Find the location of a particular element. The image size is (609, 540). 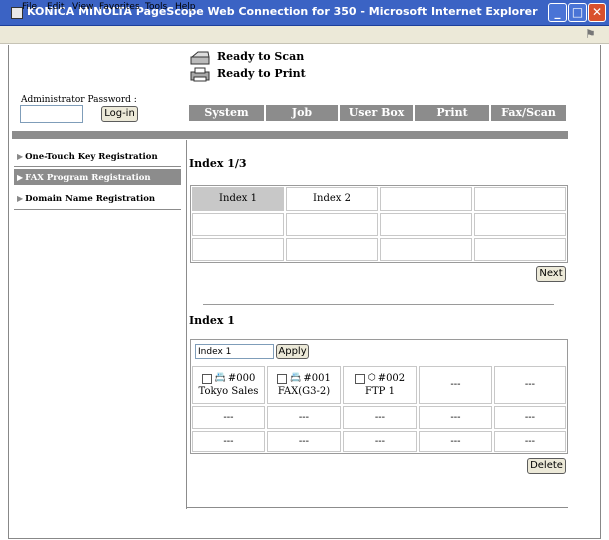

program-number: #002 is located at coordinates (391, 378).